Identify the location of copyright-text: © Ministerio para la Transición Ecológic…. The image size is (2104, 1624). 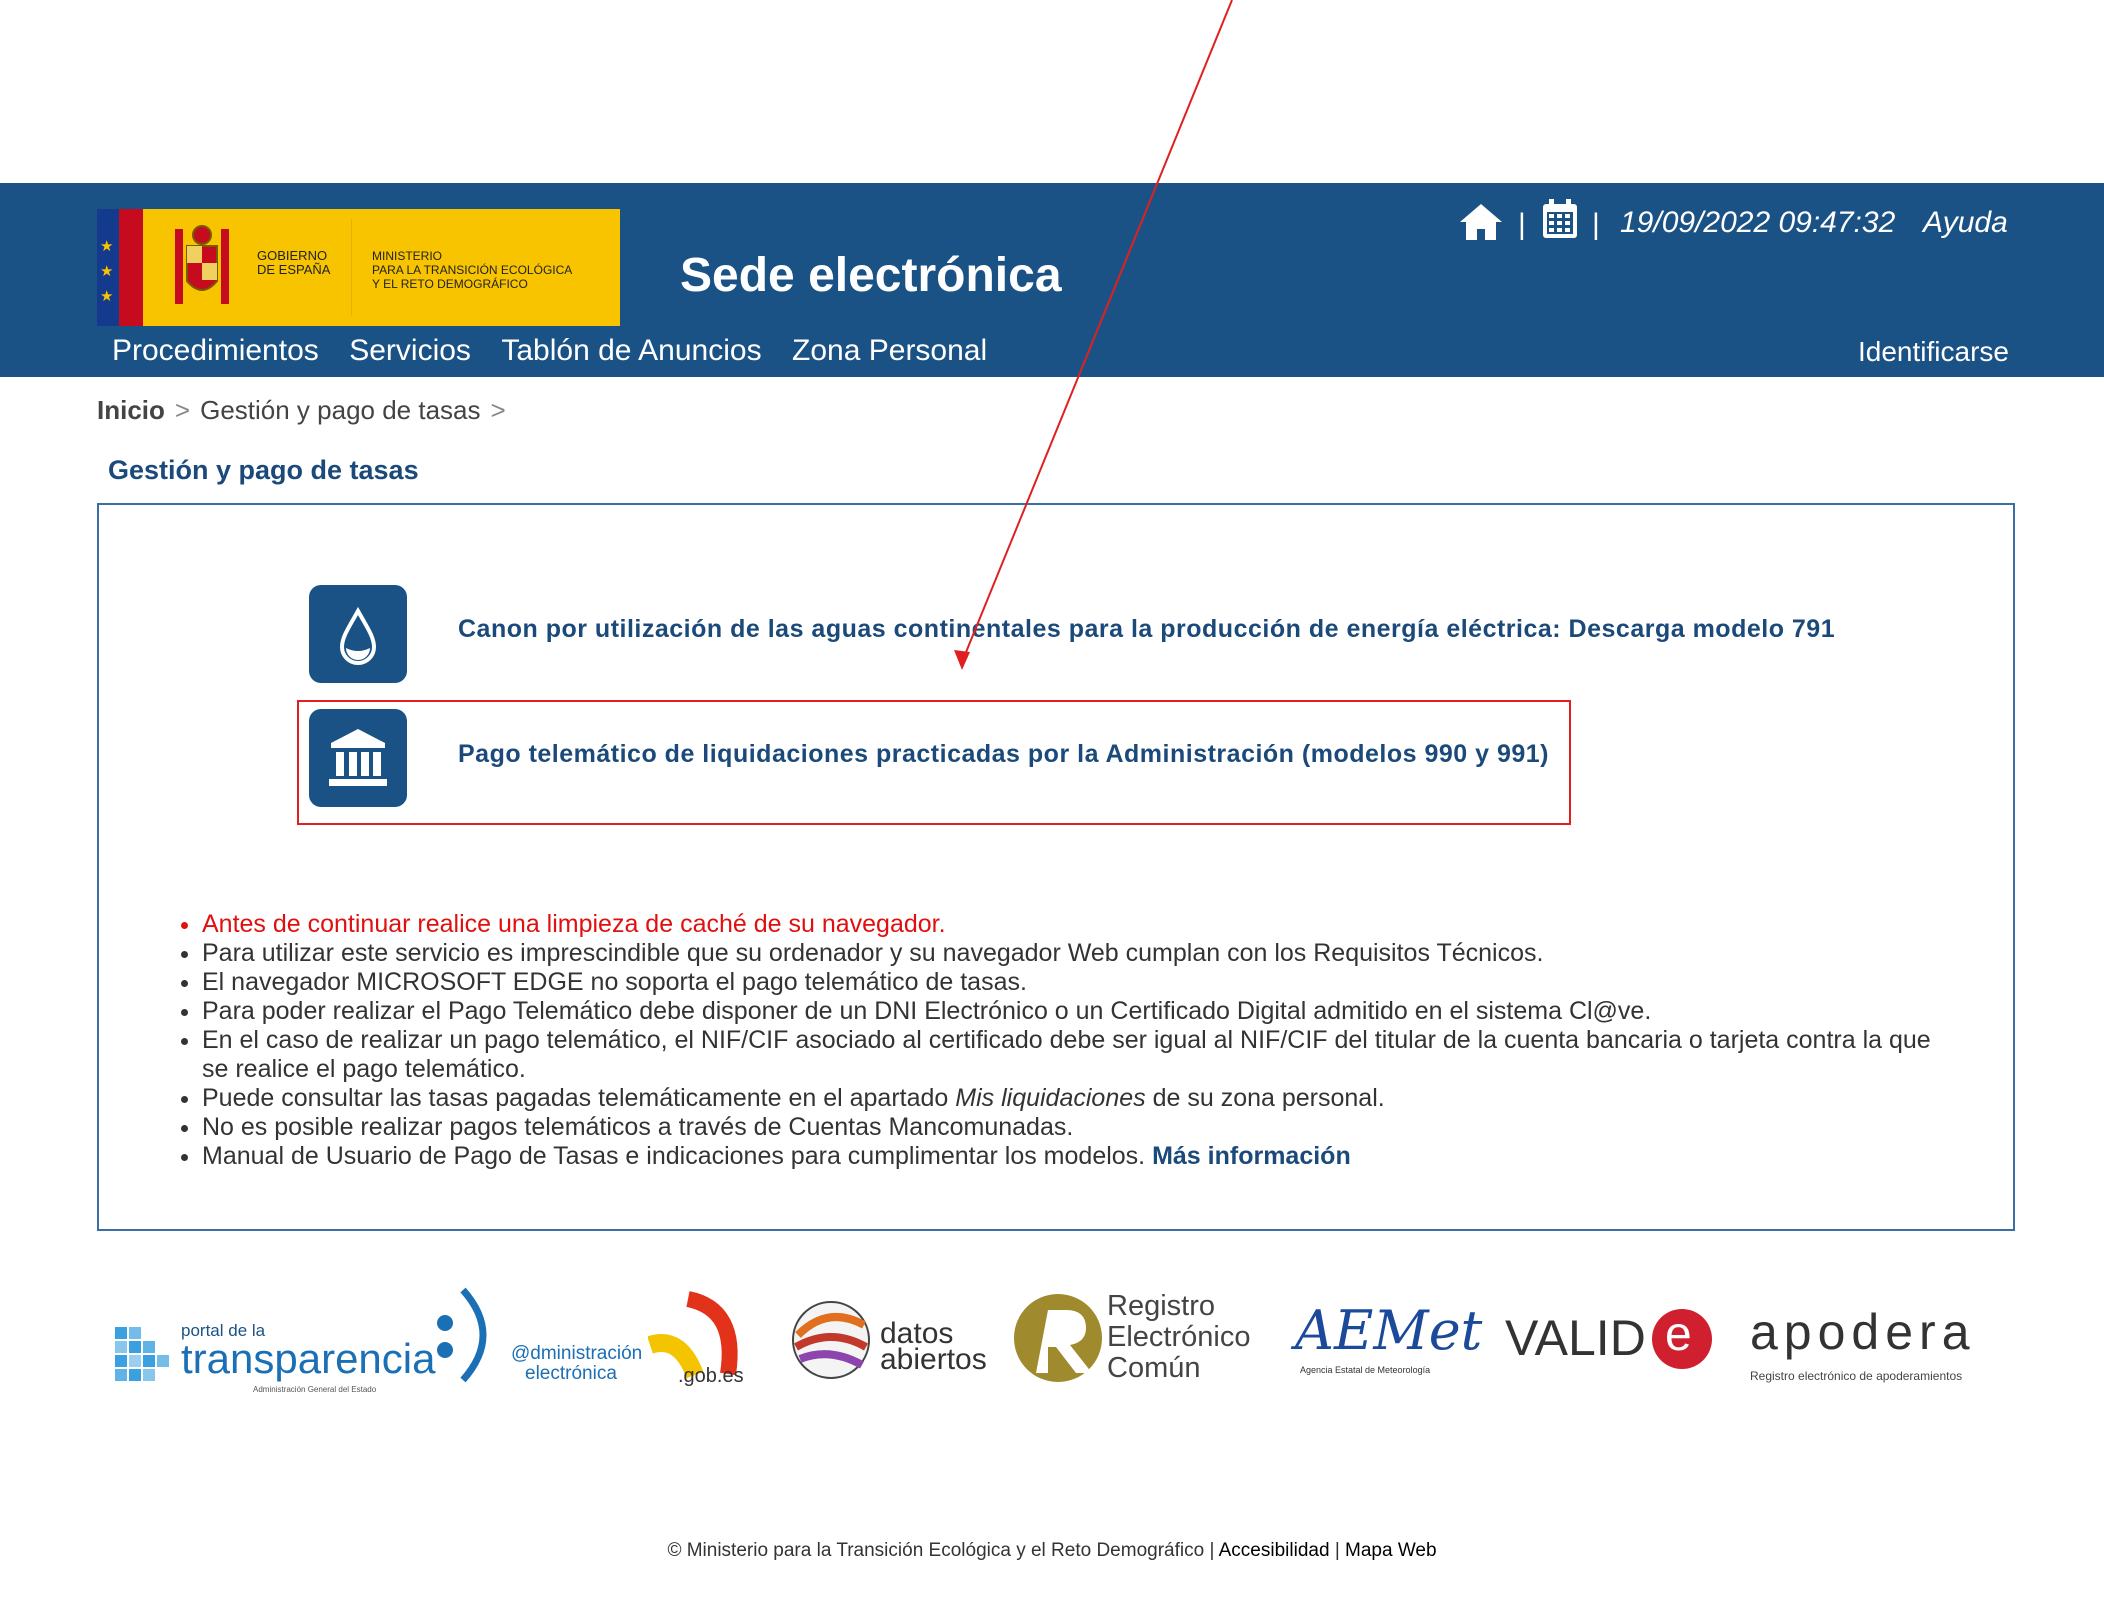
(936, 1550).